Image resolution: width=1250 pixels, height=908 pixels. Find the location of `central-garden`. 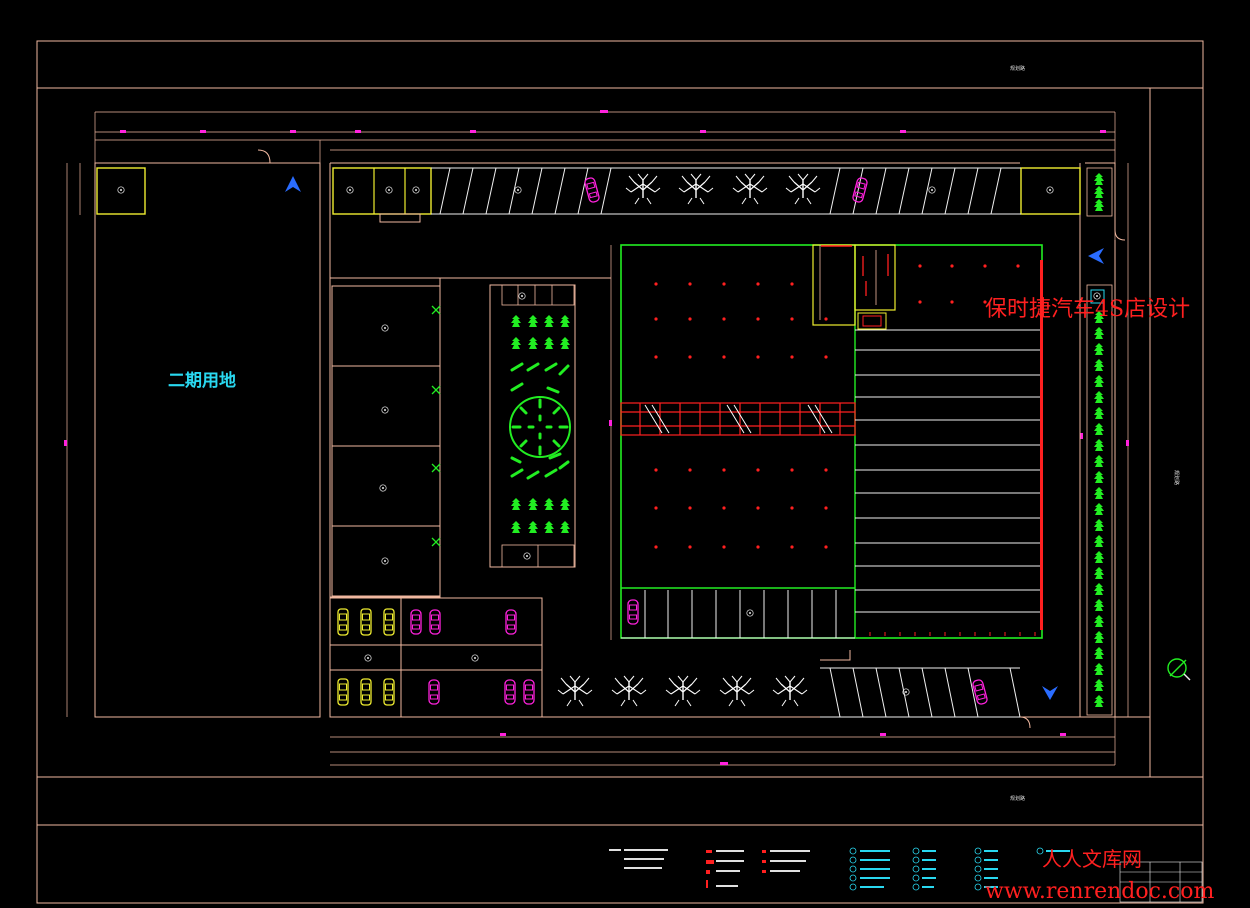

central-garden is located at coordinates (532, 426).